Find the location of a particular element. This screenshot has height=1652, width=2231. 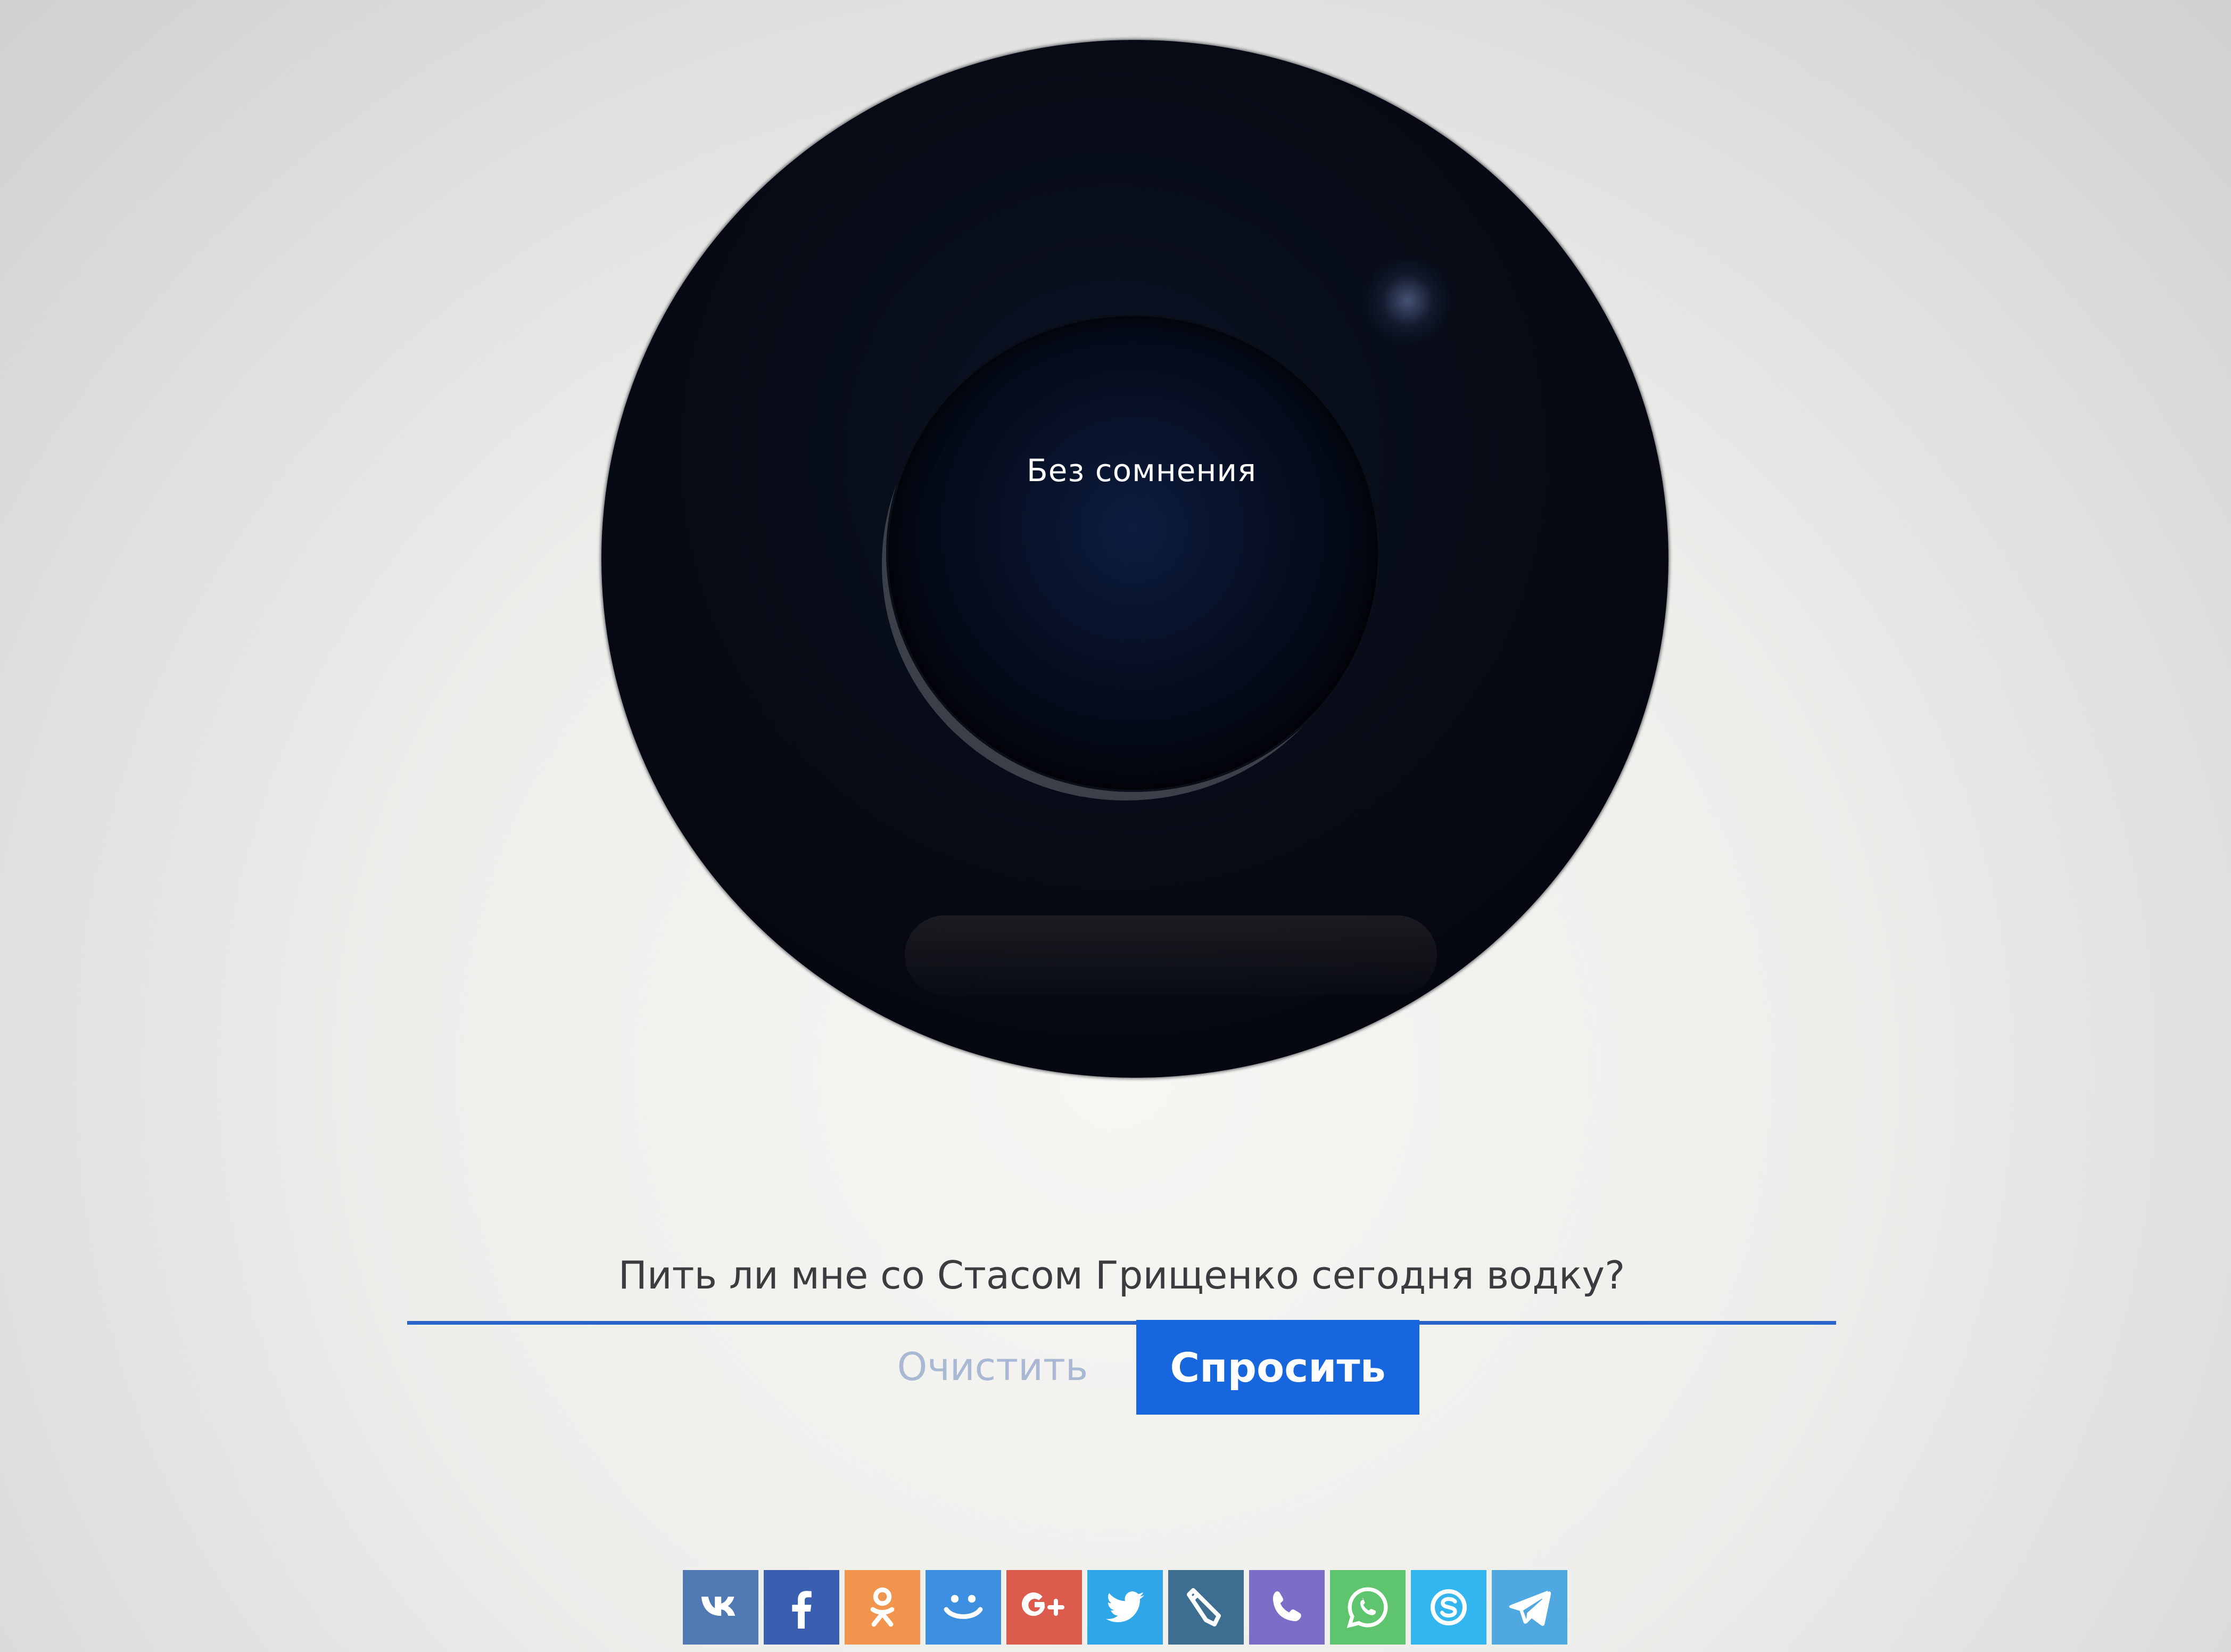

answer-window is located at coordinates (1133, 553).